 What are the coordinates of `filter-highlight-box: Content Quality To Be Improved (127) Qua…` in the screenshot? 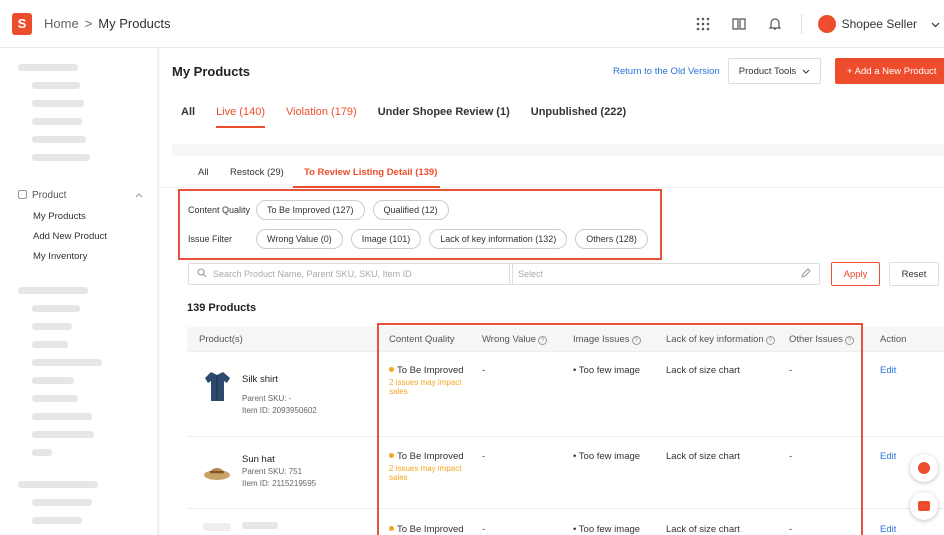 It's located at (420, 224).